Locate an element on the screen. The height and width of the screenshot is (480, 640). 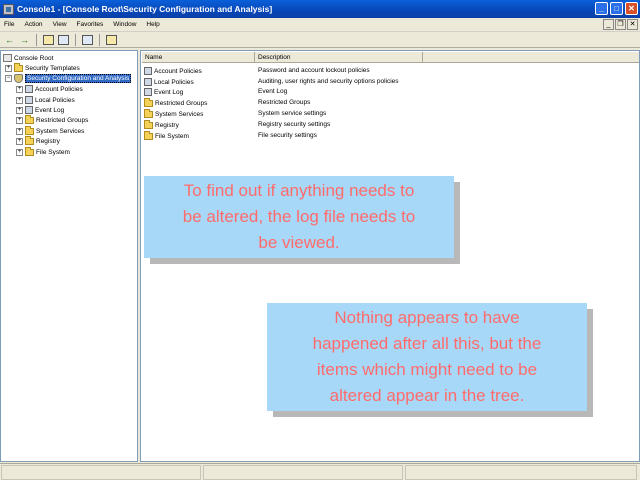
mdi-close-button: ✕ is located at coordinates (632, 24).